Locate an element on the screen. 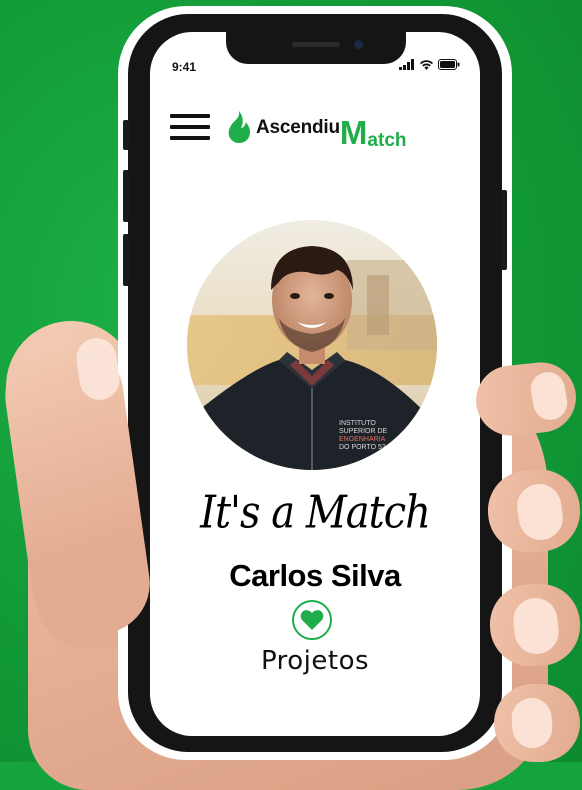 This screenshot has width=582, height=790. speaker-grille is located at coordinates (316, 44).